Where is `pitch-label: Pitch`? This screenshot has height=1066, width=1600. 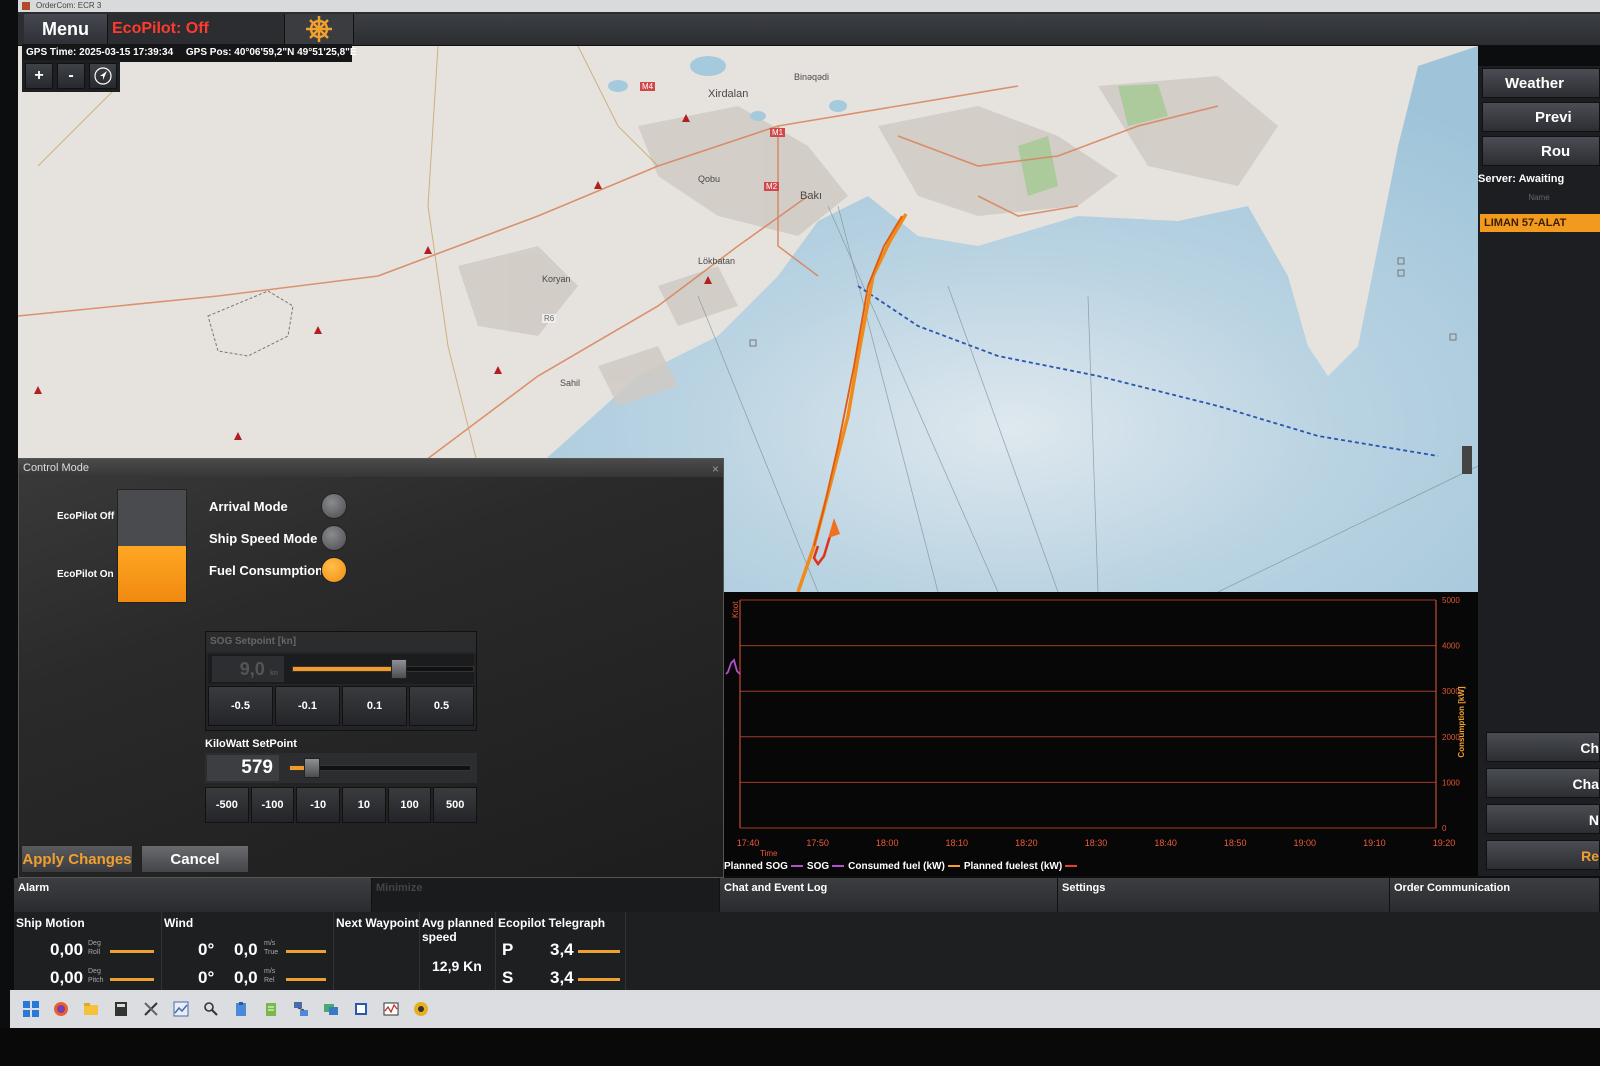
pitch-label: Pitch is located at coordinates (96, 980).